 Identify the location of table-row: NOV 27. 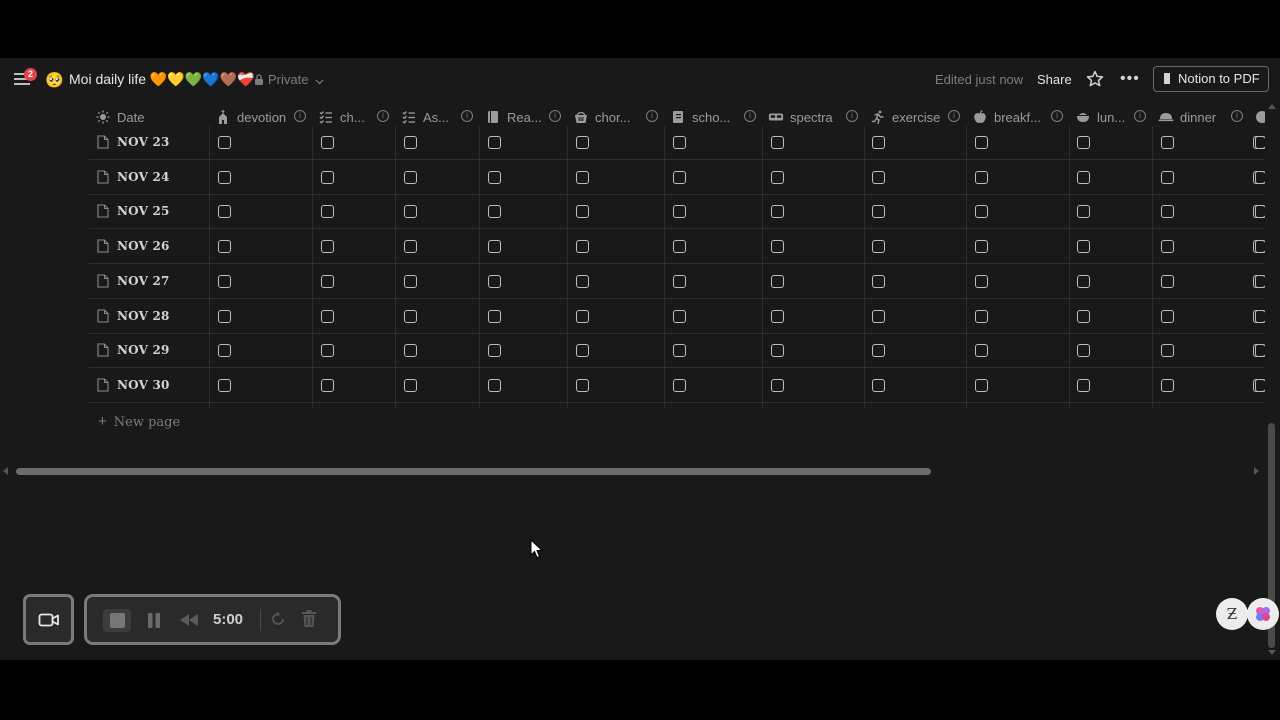
(677, 281).